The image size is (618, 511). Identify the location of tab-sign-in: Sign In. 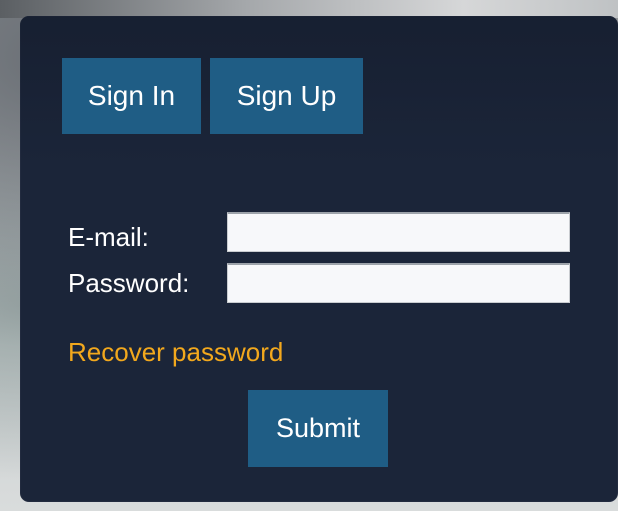
(131, 96).